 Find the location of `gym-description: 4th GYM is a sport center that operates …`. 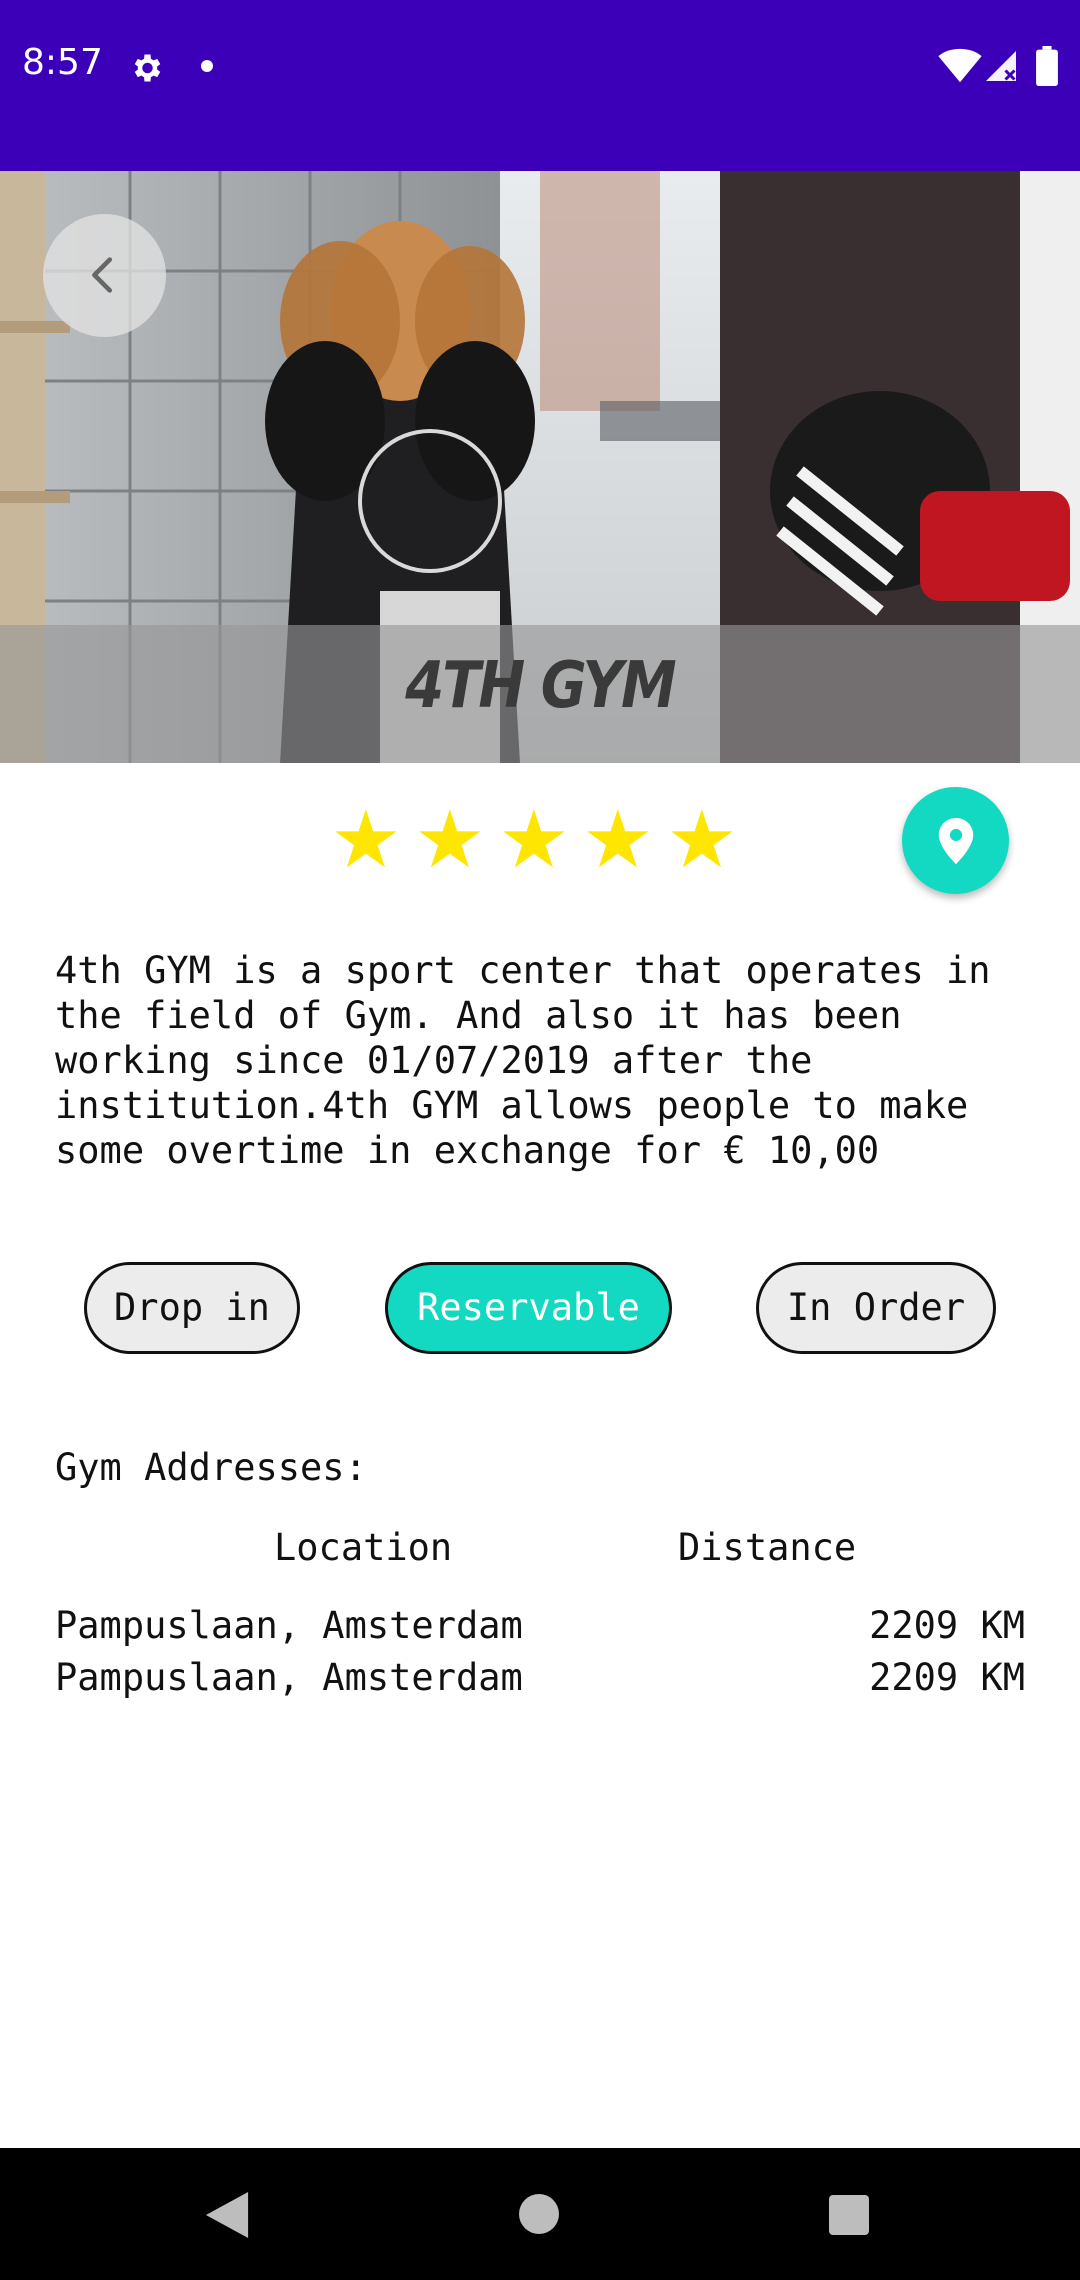

gym-description: 4th GYM is a sport center that operates … is located at coordinates (523, 1060).